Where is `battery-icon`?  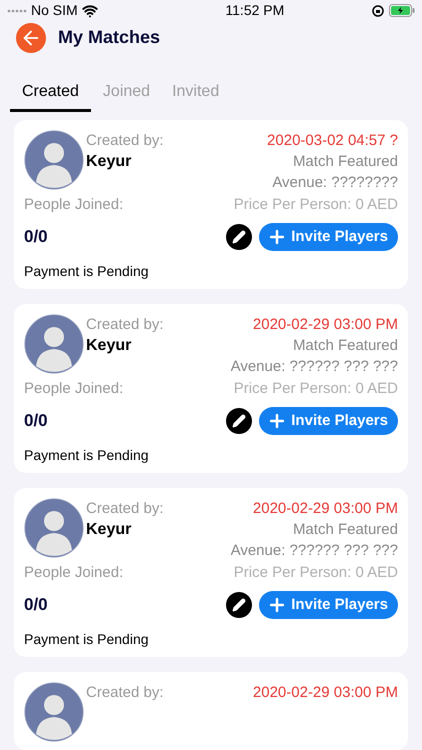
battery-icon is located at coordinates (401, 10).